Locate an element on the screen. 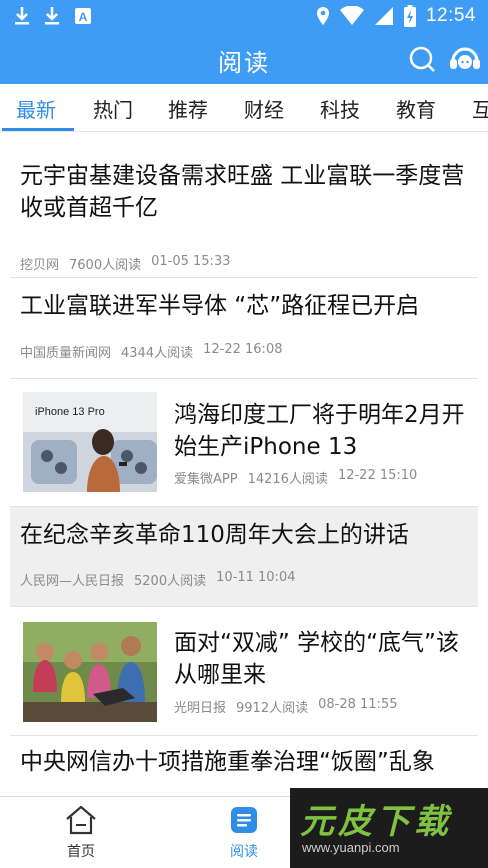 This screenshot has width=488, height=868. article-title: 面对“双减” 学校的“底气”该从哪里来 is located at coordinates (316, 659).